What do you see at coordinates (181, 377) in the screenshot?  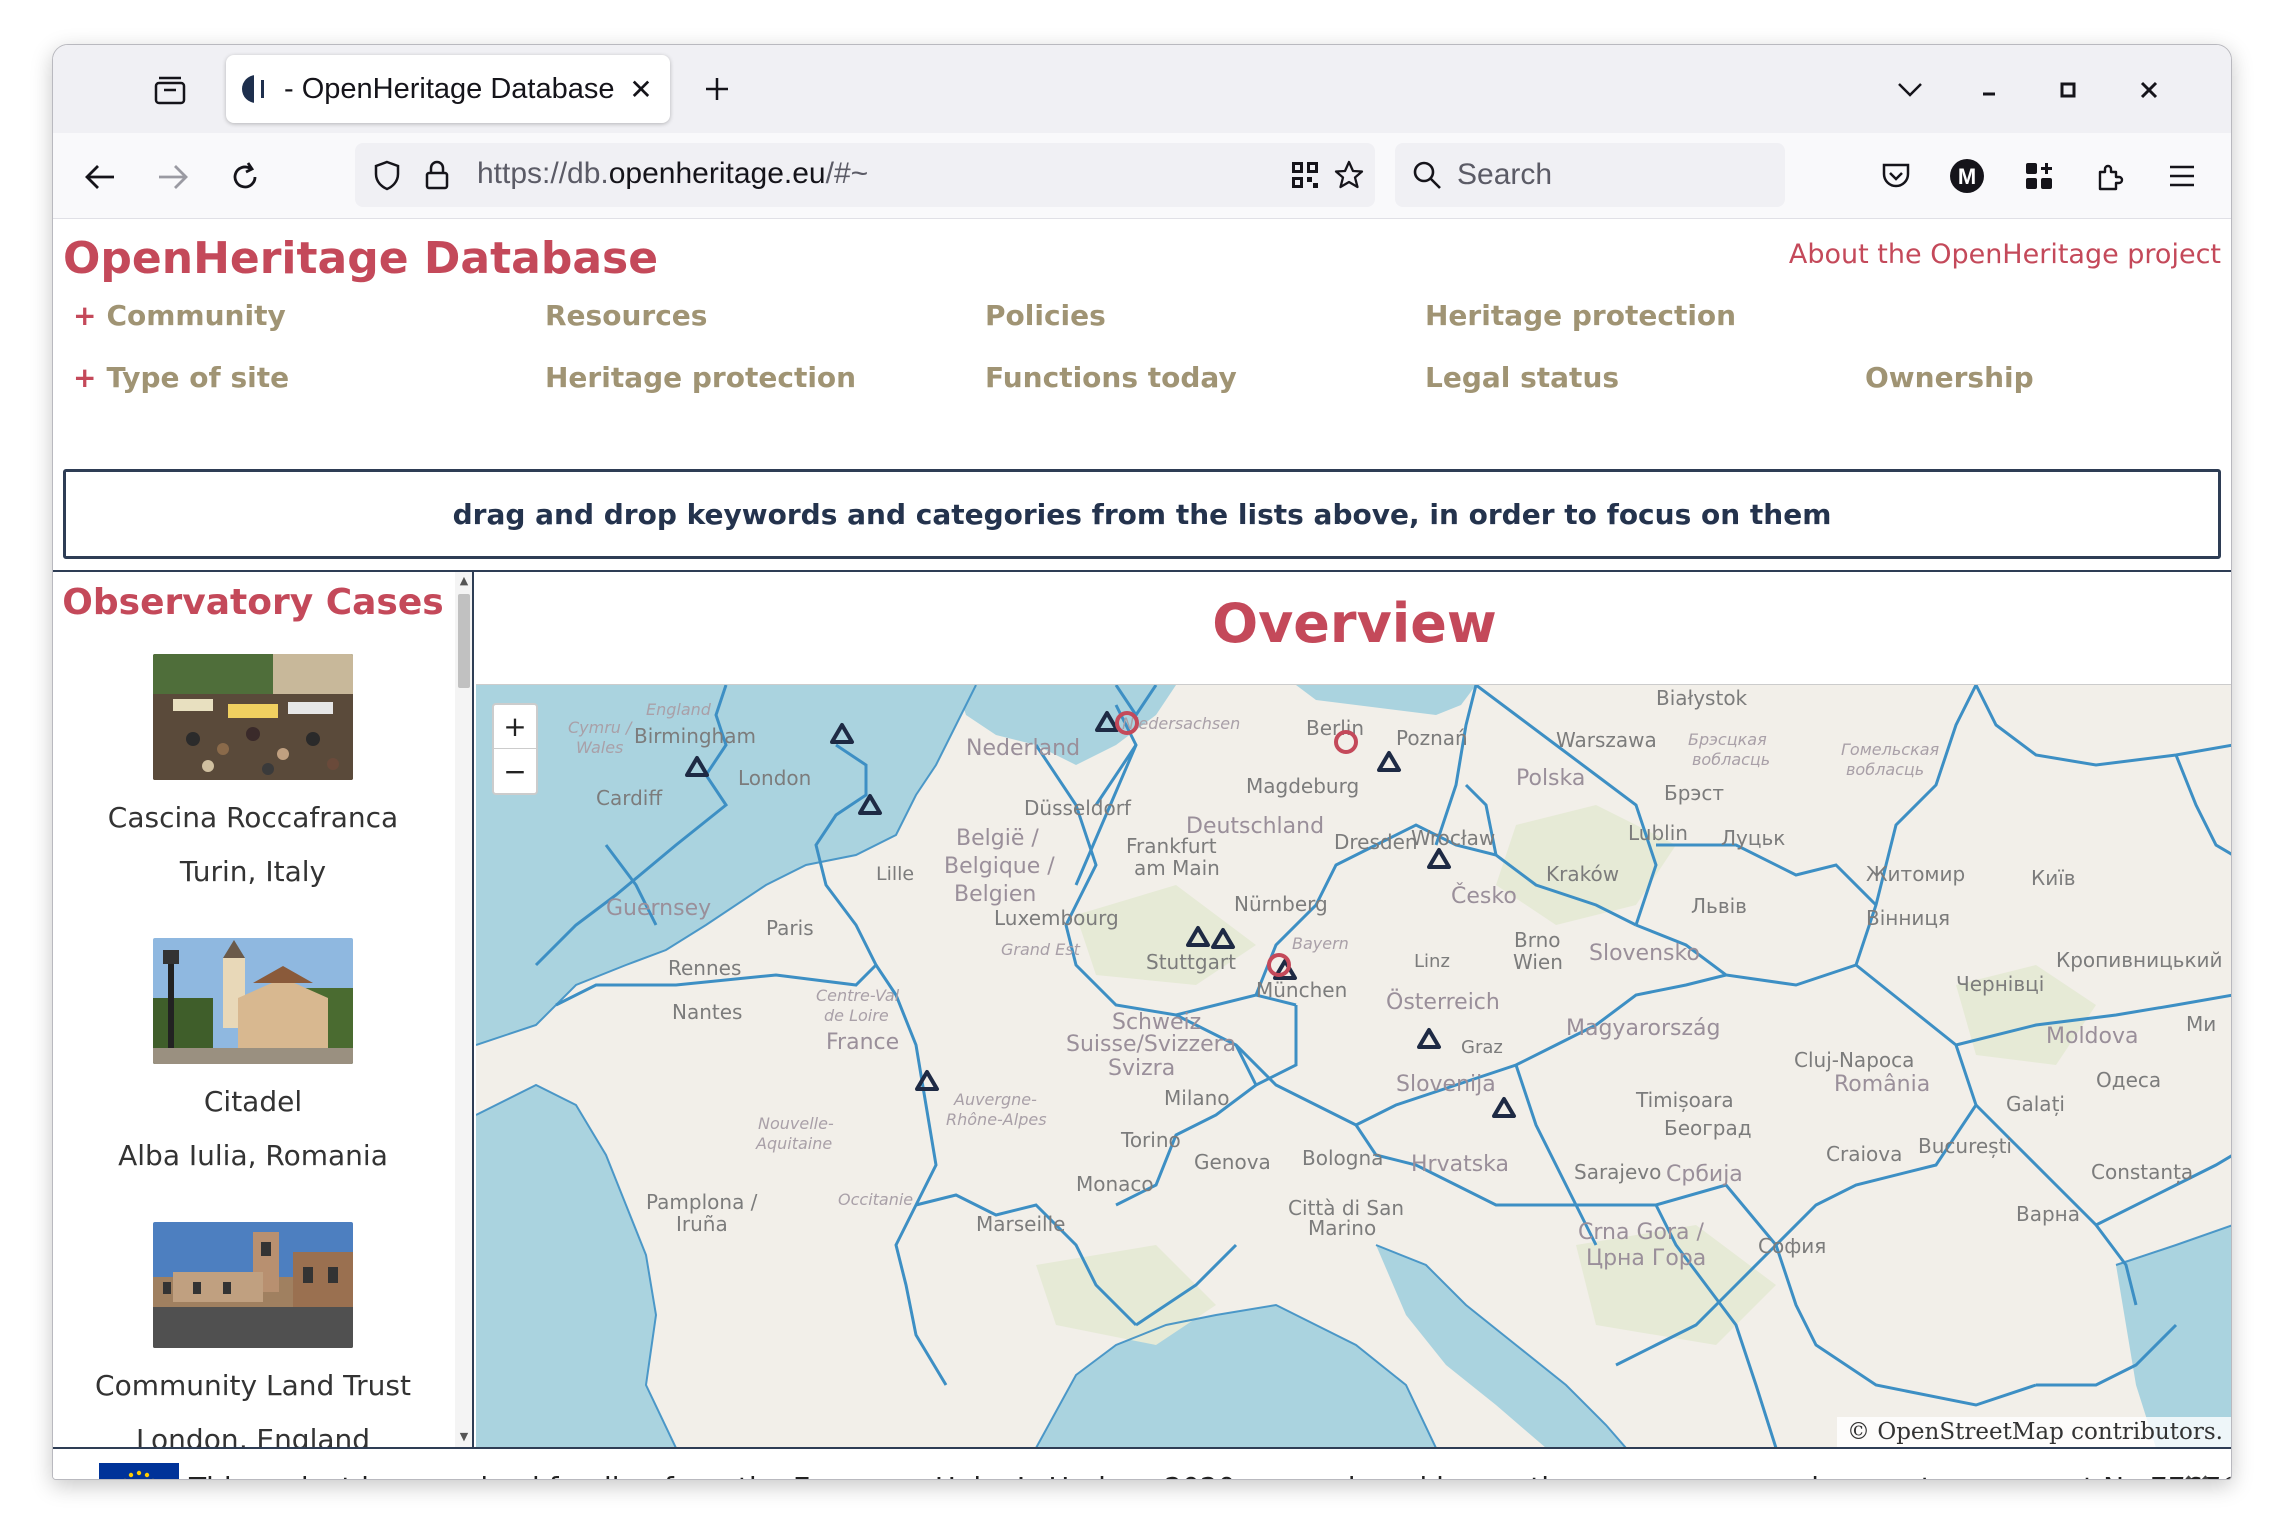 I see `category-type-of-site: + Type of site` at bounding box center [181, 377].